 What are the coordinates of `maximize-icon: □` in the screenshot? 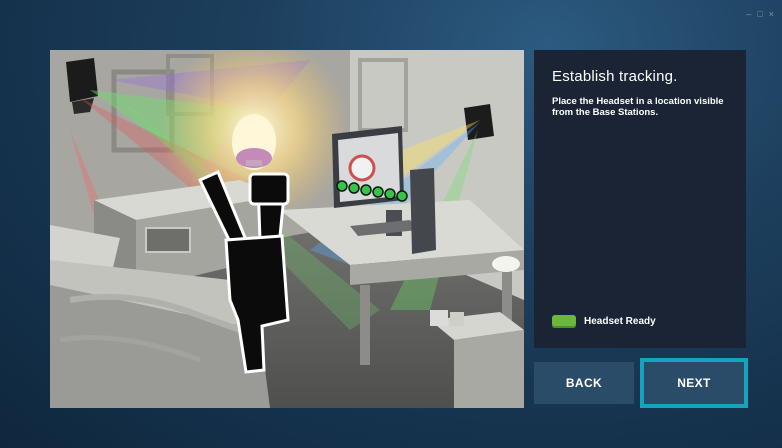 It's located at (759, 14).